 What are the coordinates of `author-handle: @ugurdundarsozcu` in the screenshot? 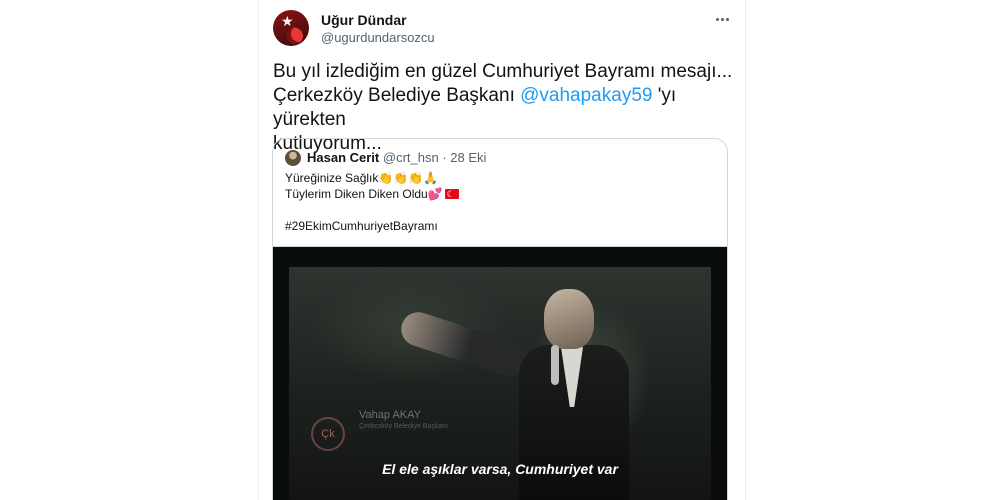 It's located at (378, 37).